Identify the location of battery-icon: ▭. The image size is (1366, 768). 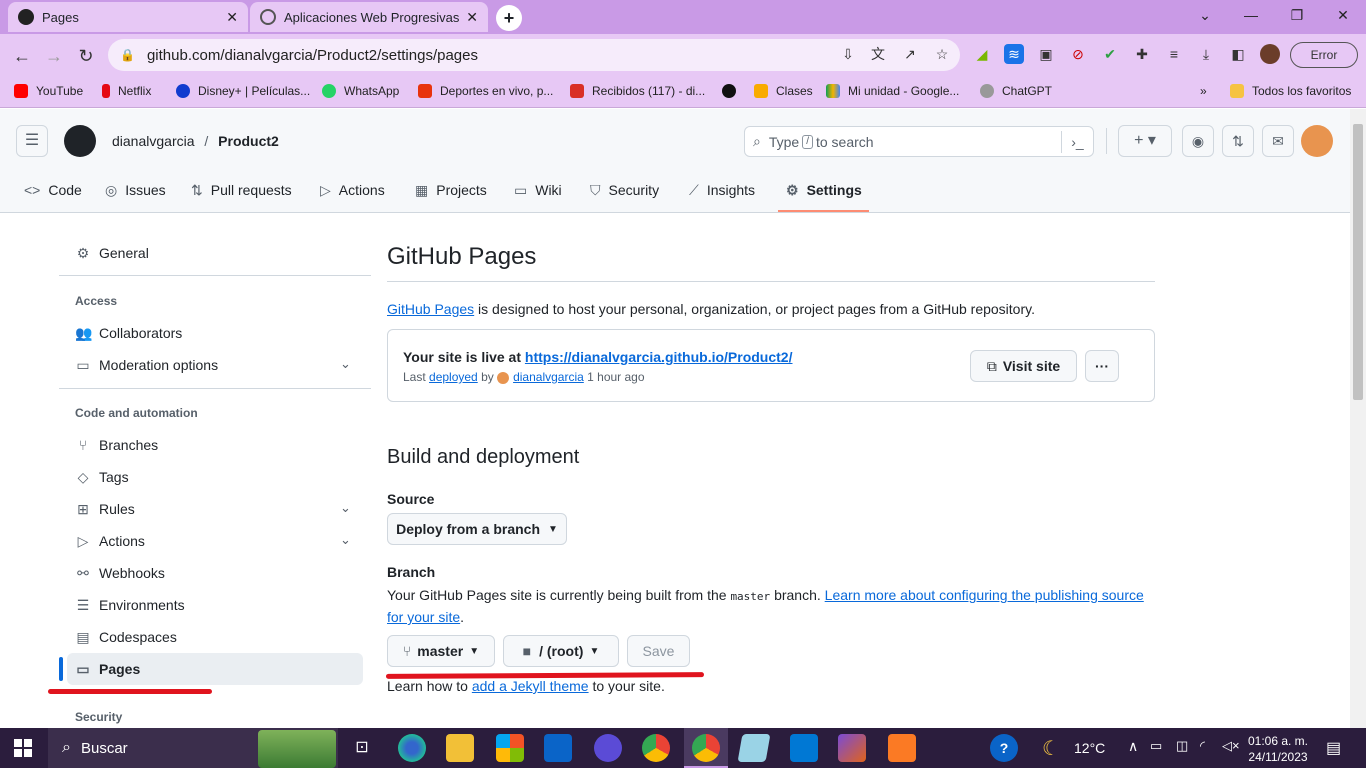
(1156, 746).